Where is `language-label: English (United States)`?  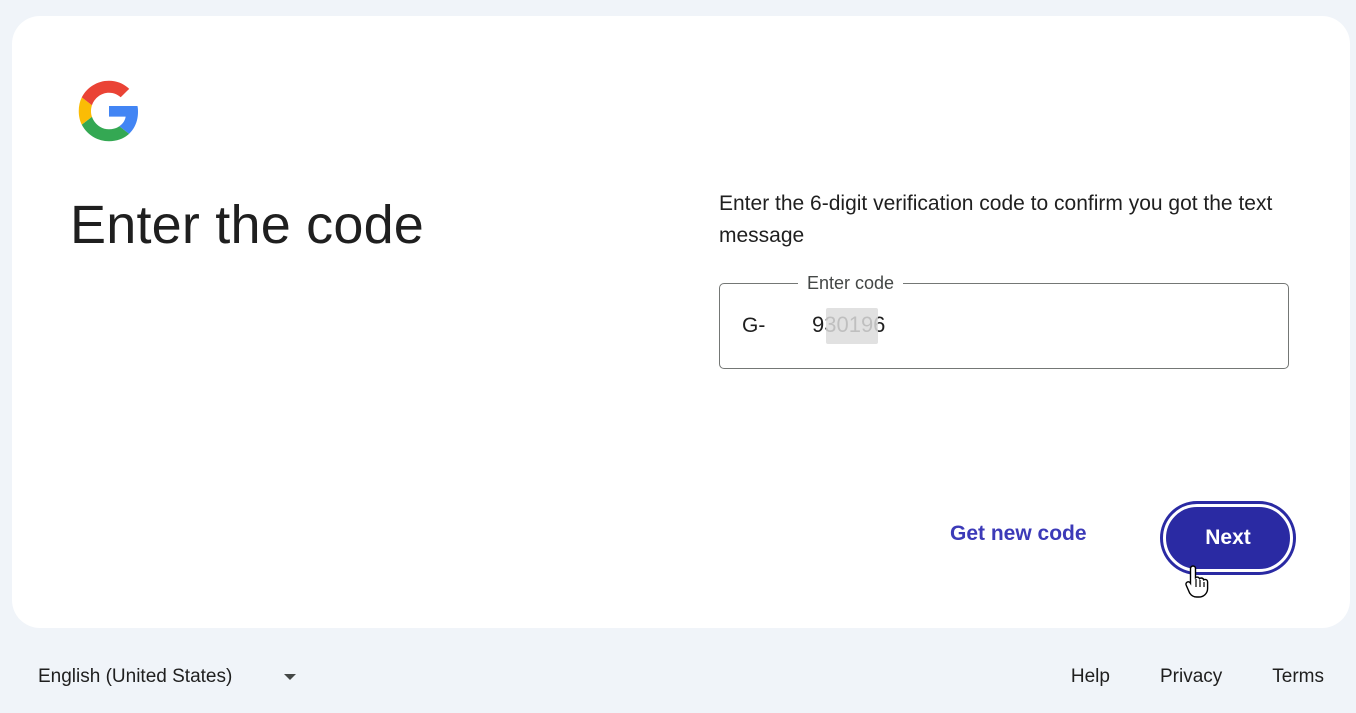
language-label: English (United States) is located at coordinates (135, 676).